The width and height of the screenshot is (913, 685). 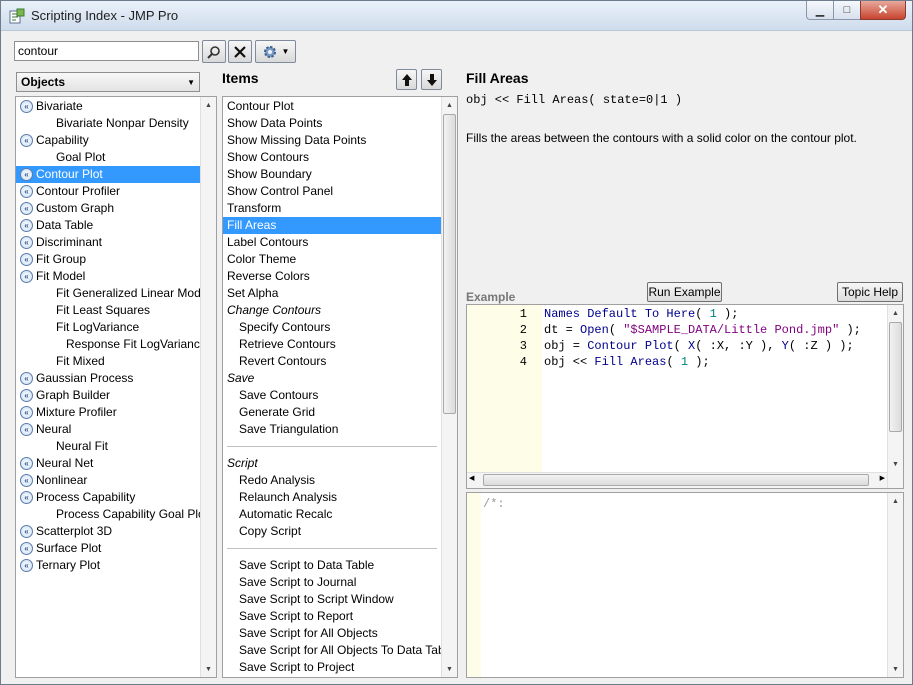 I want to click on topic-help-button: Topic Help, so click(x=870, y=292).